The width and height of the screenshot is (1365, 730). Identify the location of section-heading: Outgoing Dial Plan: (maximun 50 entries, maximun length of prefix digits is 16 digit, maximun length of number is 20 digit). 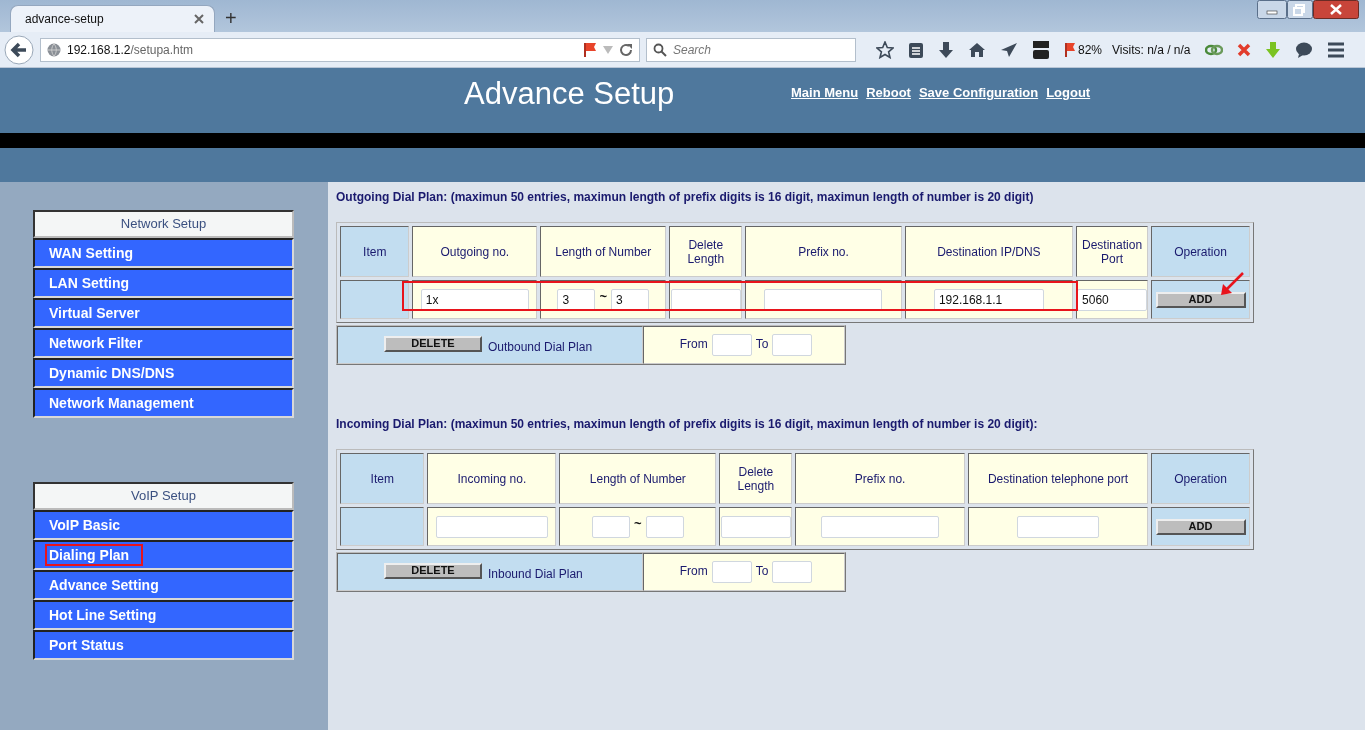
(685, 197).